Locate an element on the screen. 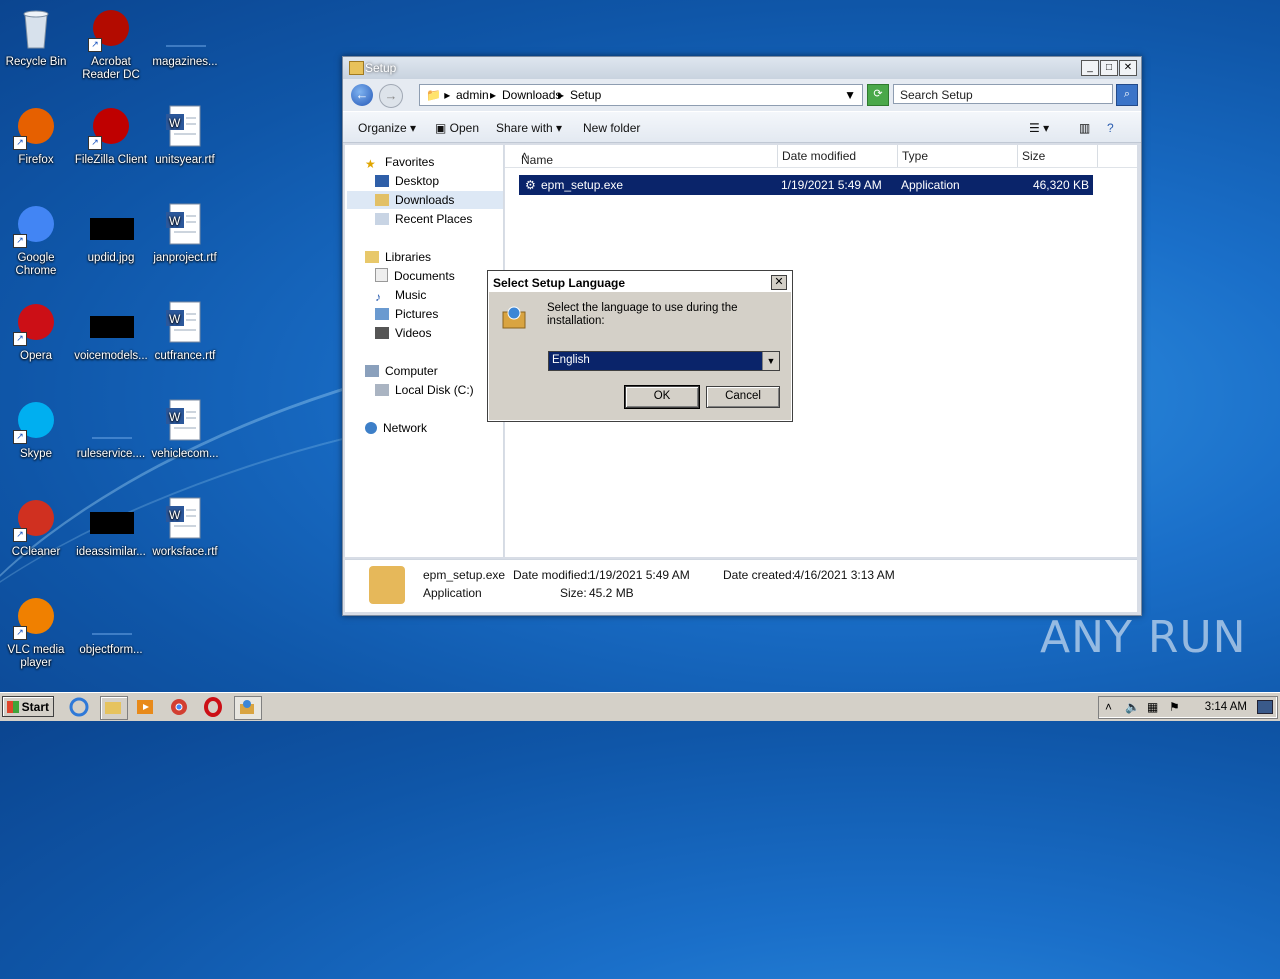  search-icon: ⌕ is located at coordinates (1127, 95).